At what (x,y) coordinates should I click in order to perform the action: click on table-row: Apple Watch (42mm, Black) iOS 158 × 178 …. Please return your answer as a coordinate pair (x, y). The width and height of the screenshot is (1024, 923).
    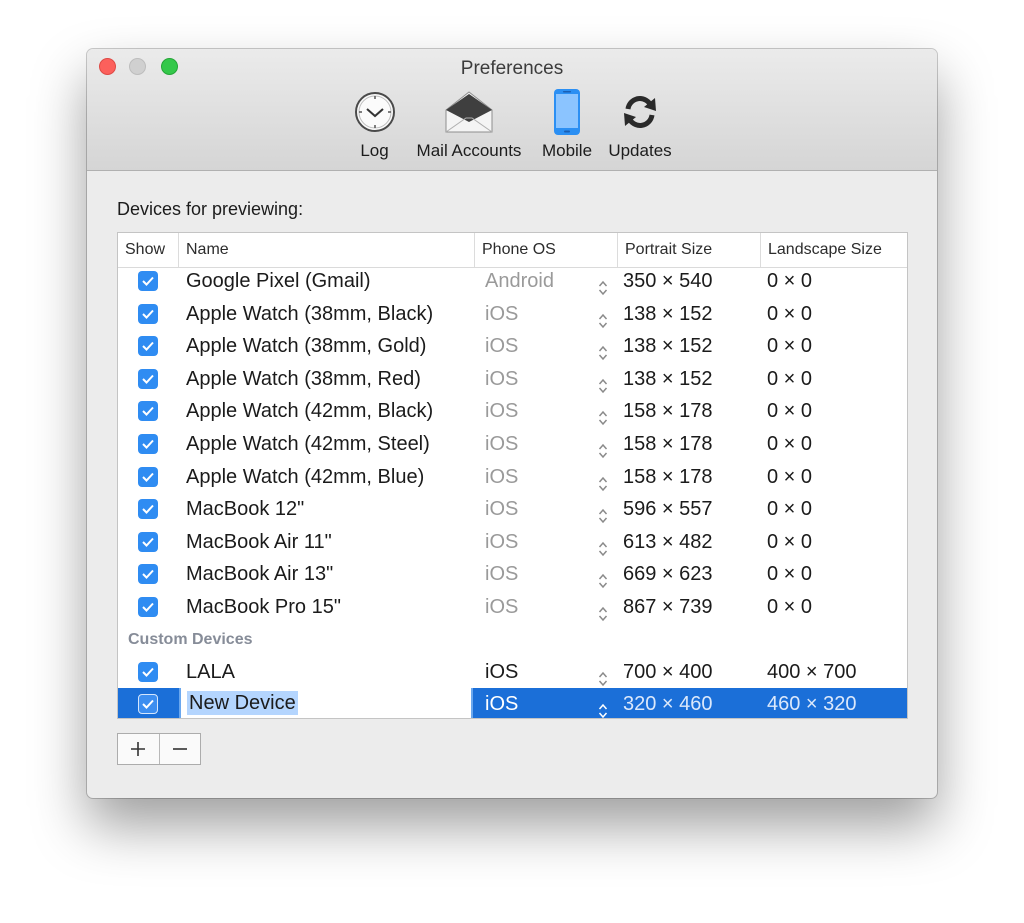
    Looking at the image, I should click on (512, 411).